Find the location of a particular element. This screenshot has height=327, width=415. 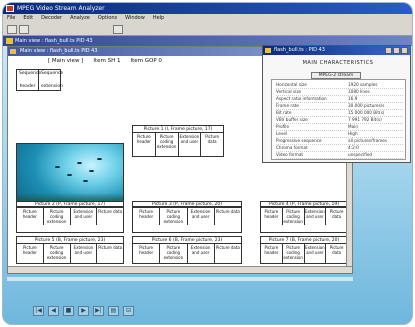

first-frame-button: |◀ is located at coordinates (38, 311).